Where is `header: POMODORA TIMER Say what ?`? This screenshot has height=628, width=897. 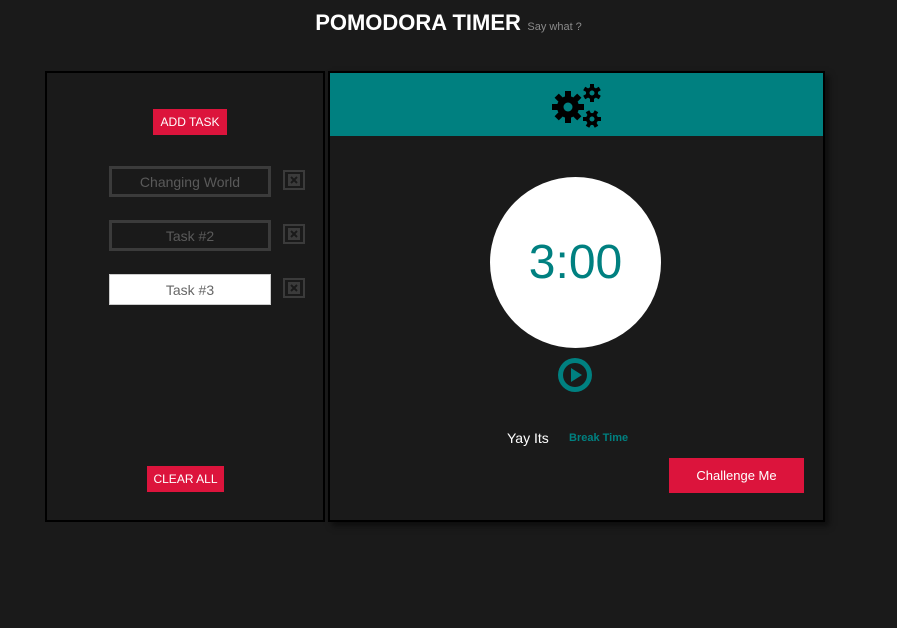
header: POMODORA TIMER Say what ? is located at coordinates (448, 23).